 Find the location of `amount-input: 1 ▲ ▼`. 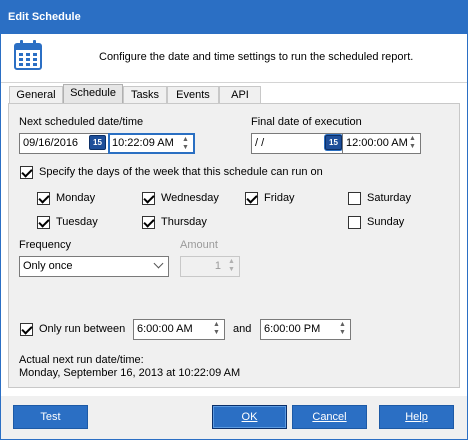

amount-input: 1 ▲ ▼ is located at coordinates (210, 266).